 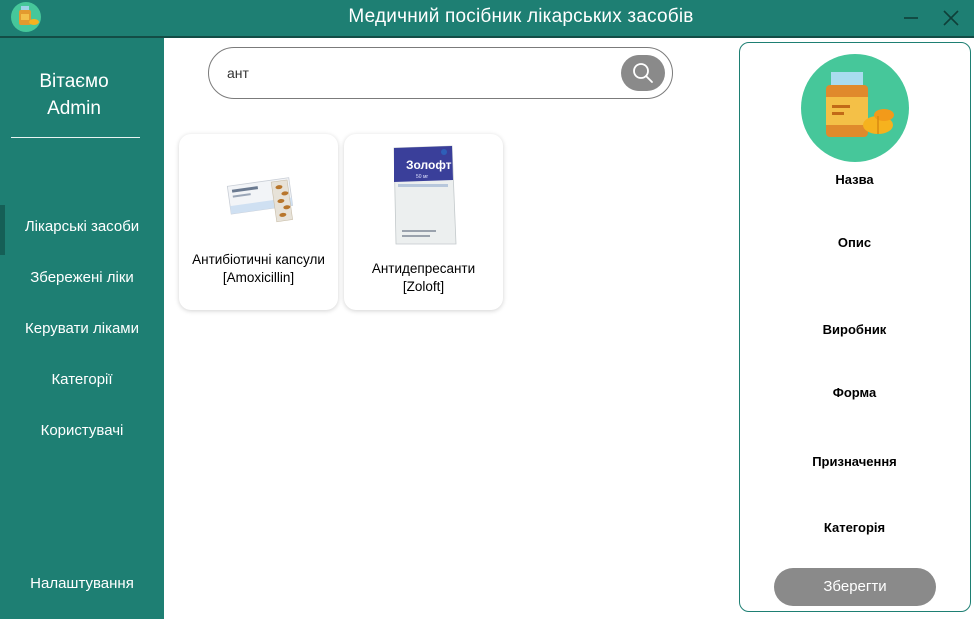 I want to click on close-icon, so click(x=951, y=18).